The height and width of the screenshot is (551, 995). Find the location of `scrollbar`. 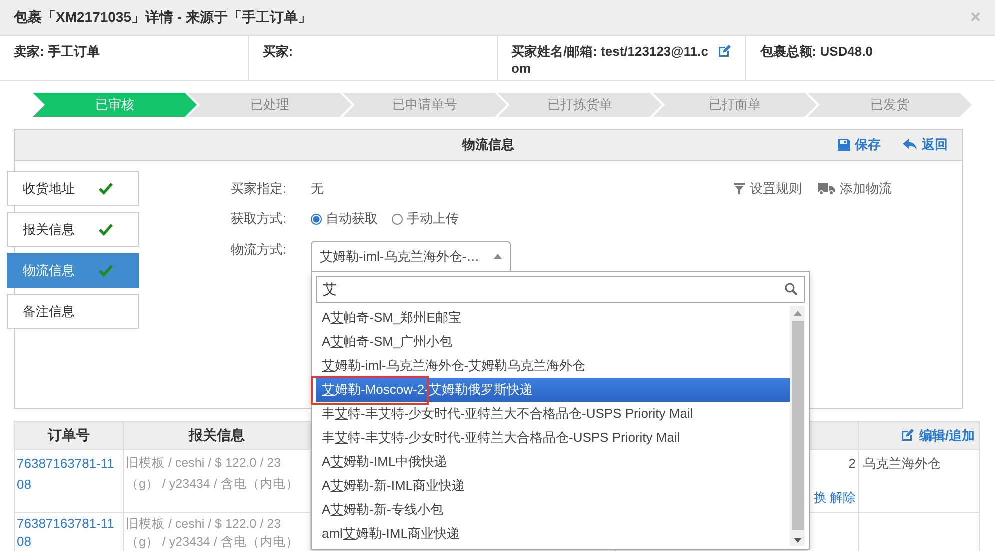

scrollbar is located at coordinates (797, 426).